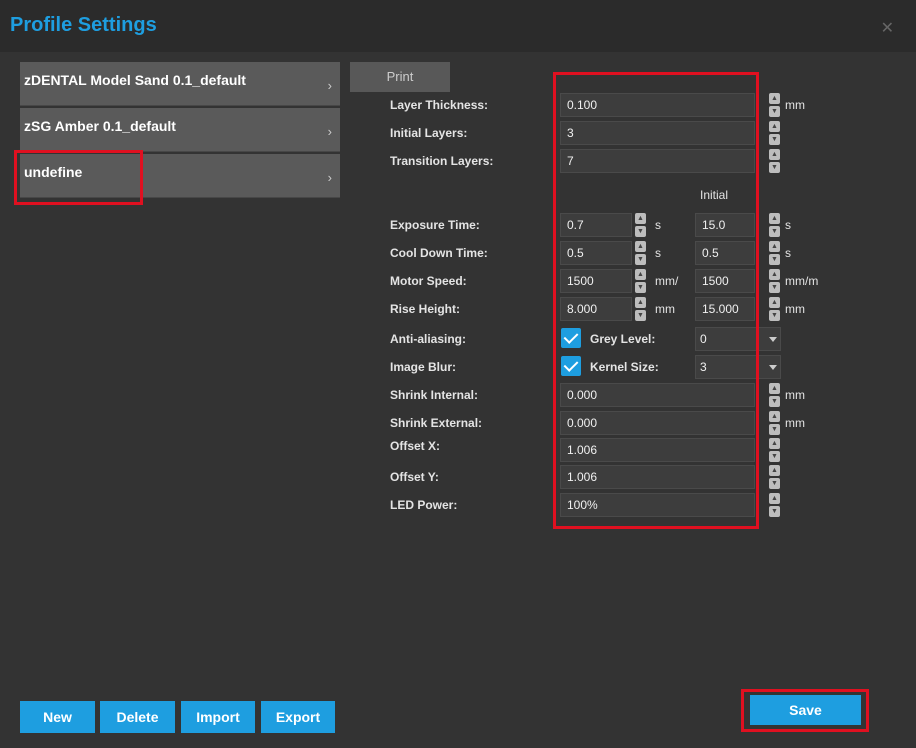 The width and height of the screenshot is (916, 748). Describe the element at coordinates (218, 717) in the screenshot. I see `import-button: Import` at that location.